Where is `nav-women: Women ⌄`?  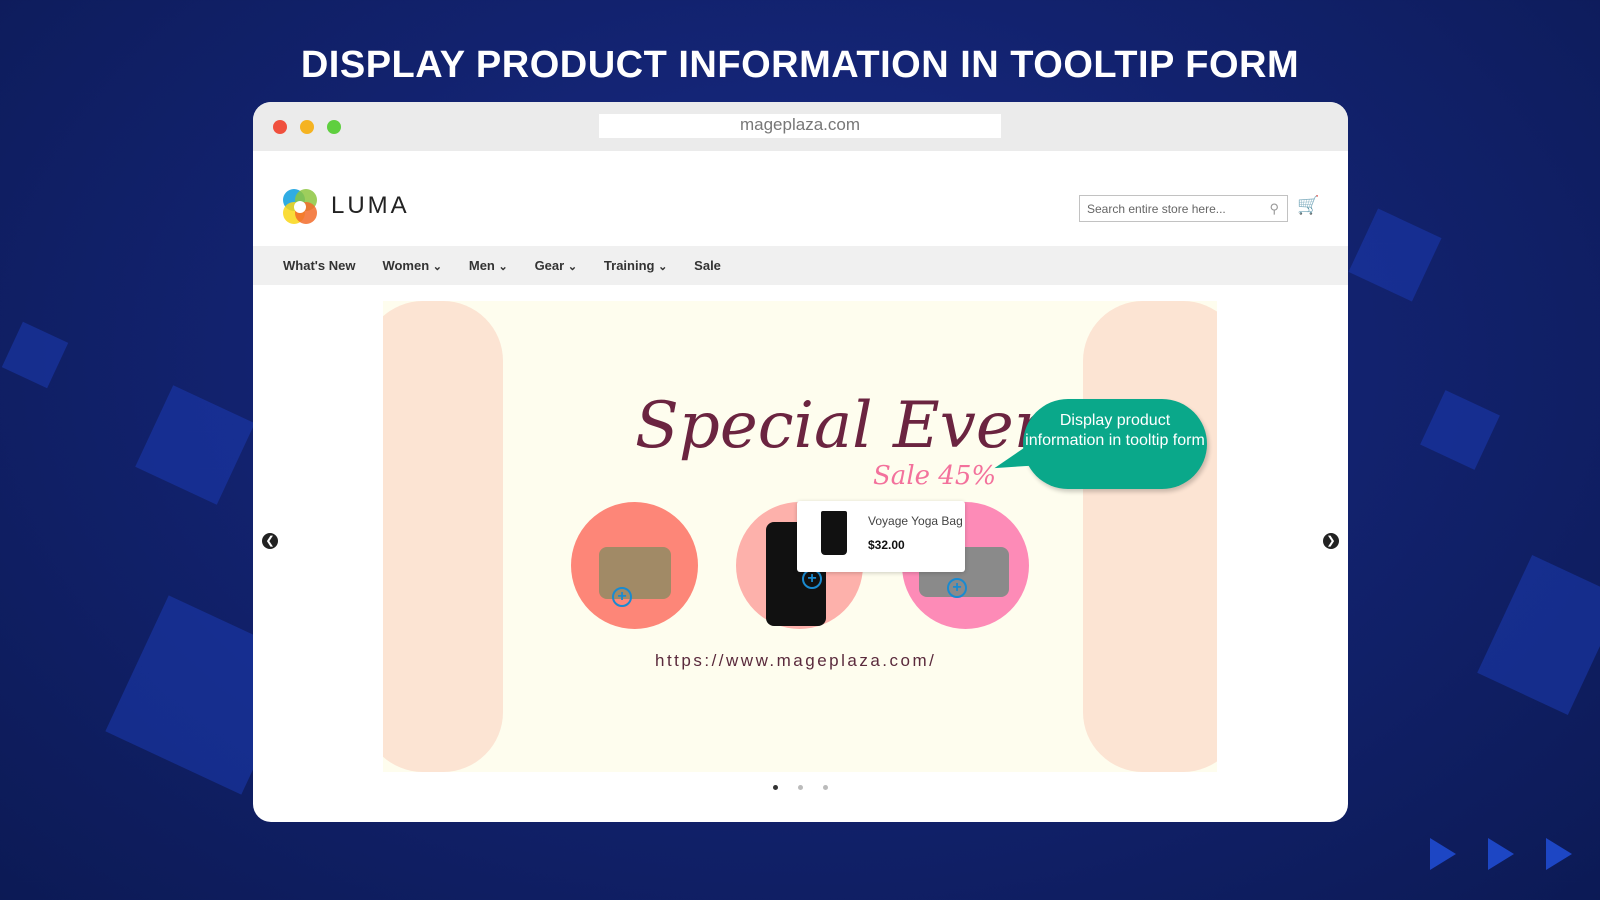 nav-women: Women ⌄ is located at coordinates (411, 265).